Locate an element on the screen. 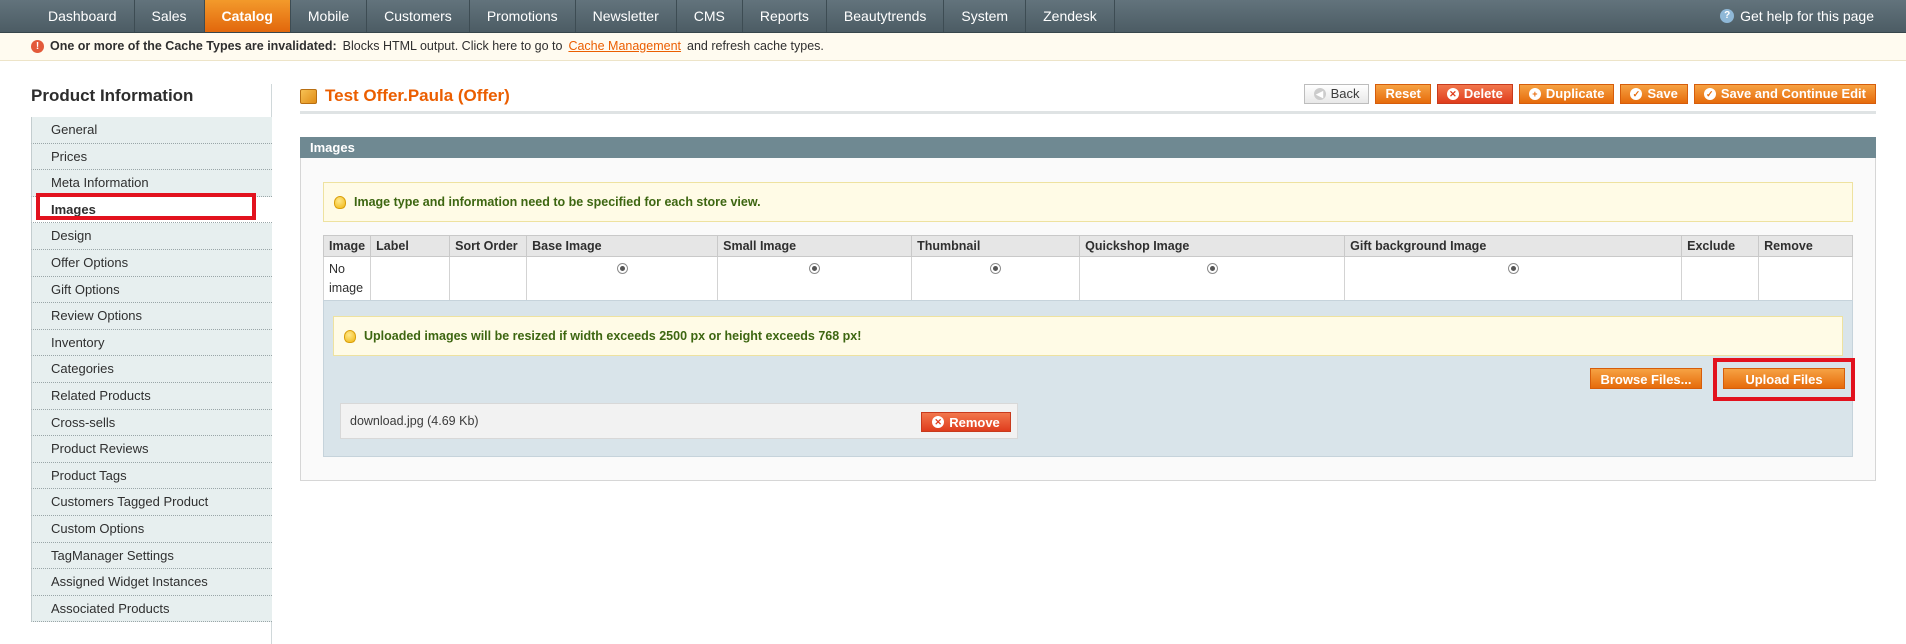 The image size is (1906, 644). save-and-continue-button: ✓ Save and Continue Edit is located at coordinates (1784, 94).